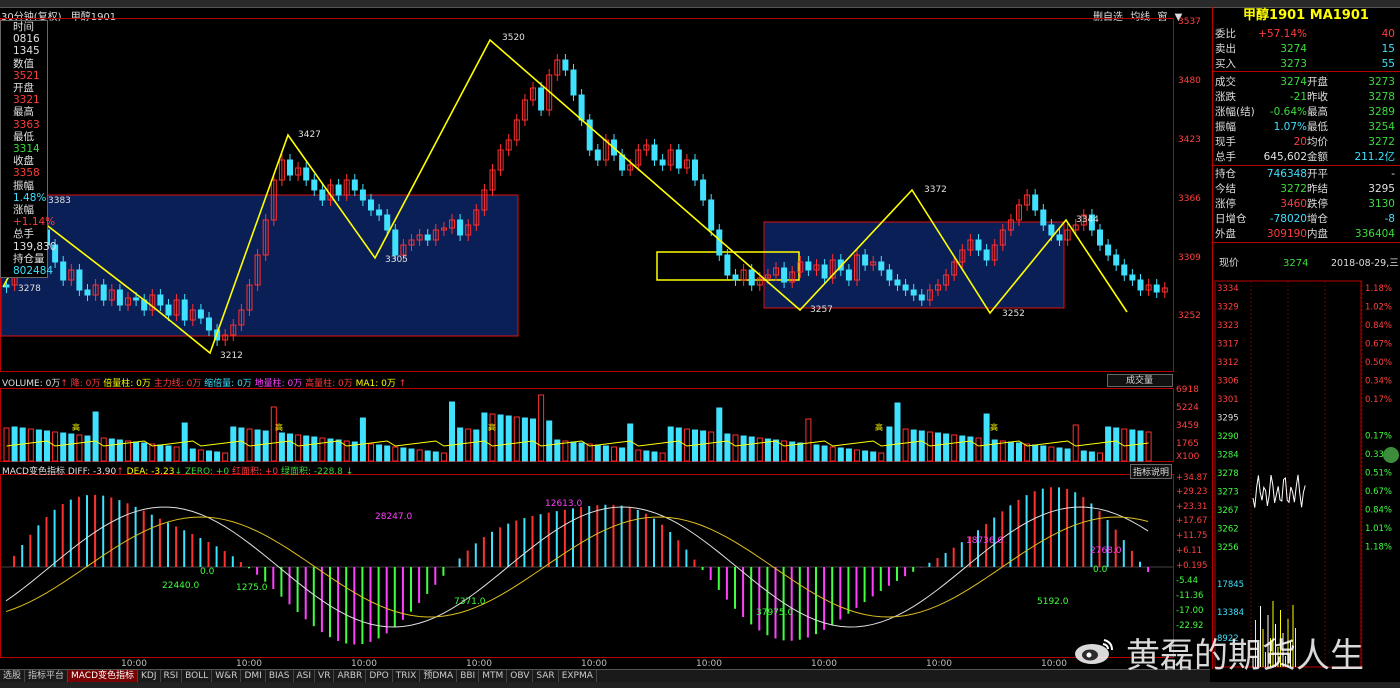 Image resolution: width=1400 pixels, height=688 pixels. Describe the element at coordinates (1307, 97) in the screenshot. I see `quote-row: 涨跌 -21 昨收 3278` at that location.